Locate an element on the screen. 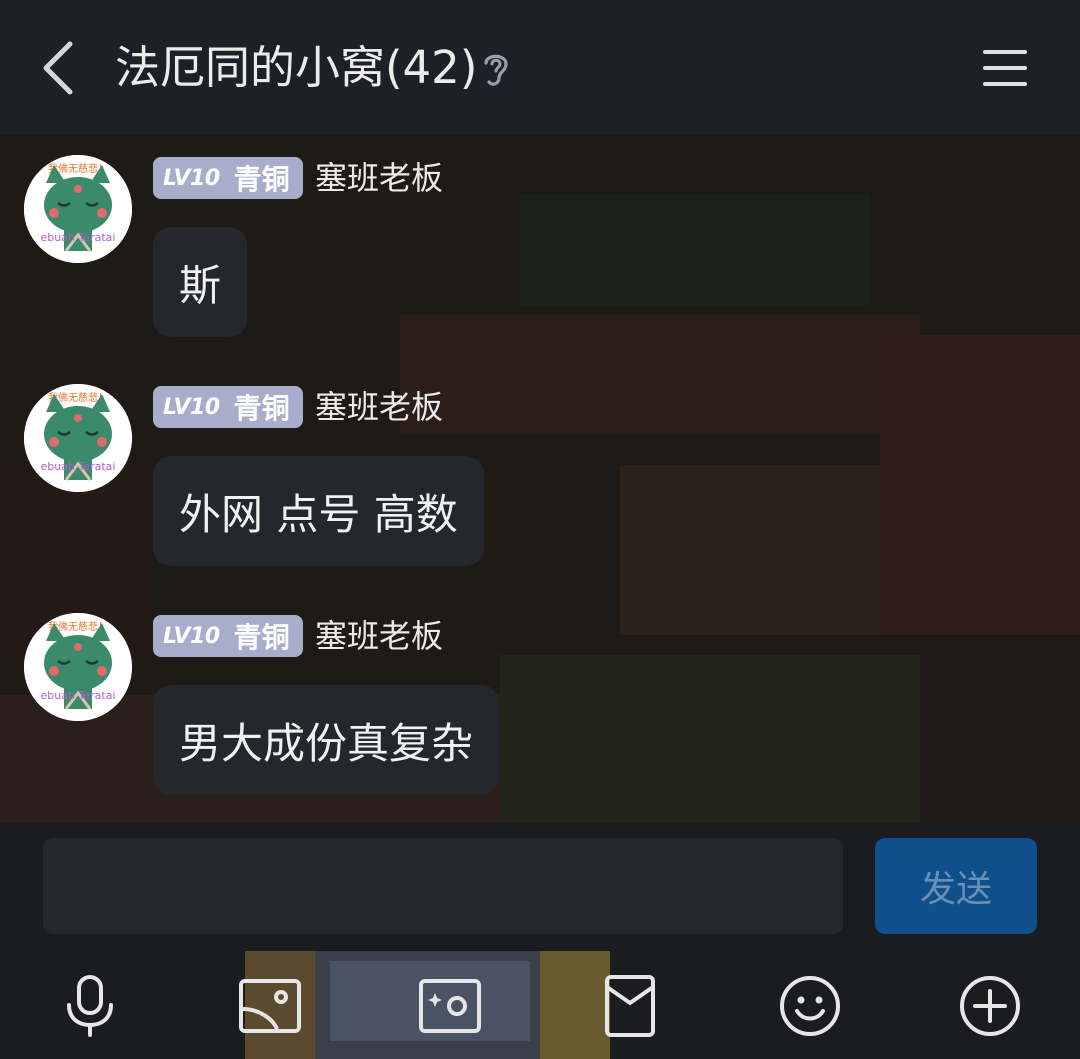 This screenshot has width=1080, height=1059. message-bubble: 男大成份真复杂 is located at coordinates (326, 740).